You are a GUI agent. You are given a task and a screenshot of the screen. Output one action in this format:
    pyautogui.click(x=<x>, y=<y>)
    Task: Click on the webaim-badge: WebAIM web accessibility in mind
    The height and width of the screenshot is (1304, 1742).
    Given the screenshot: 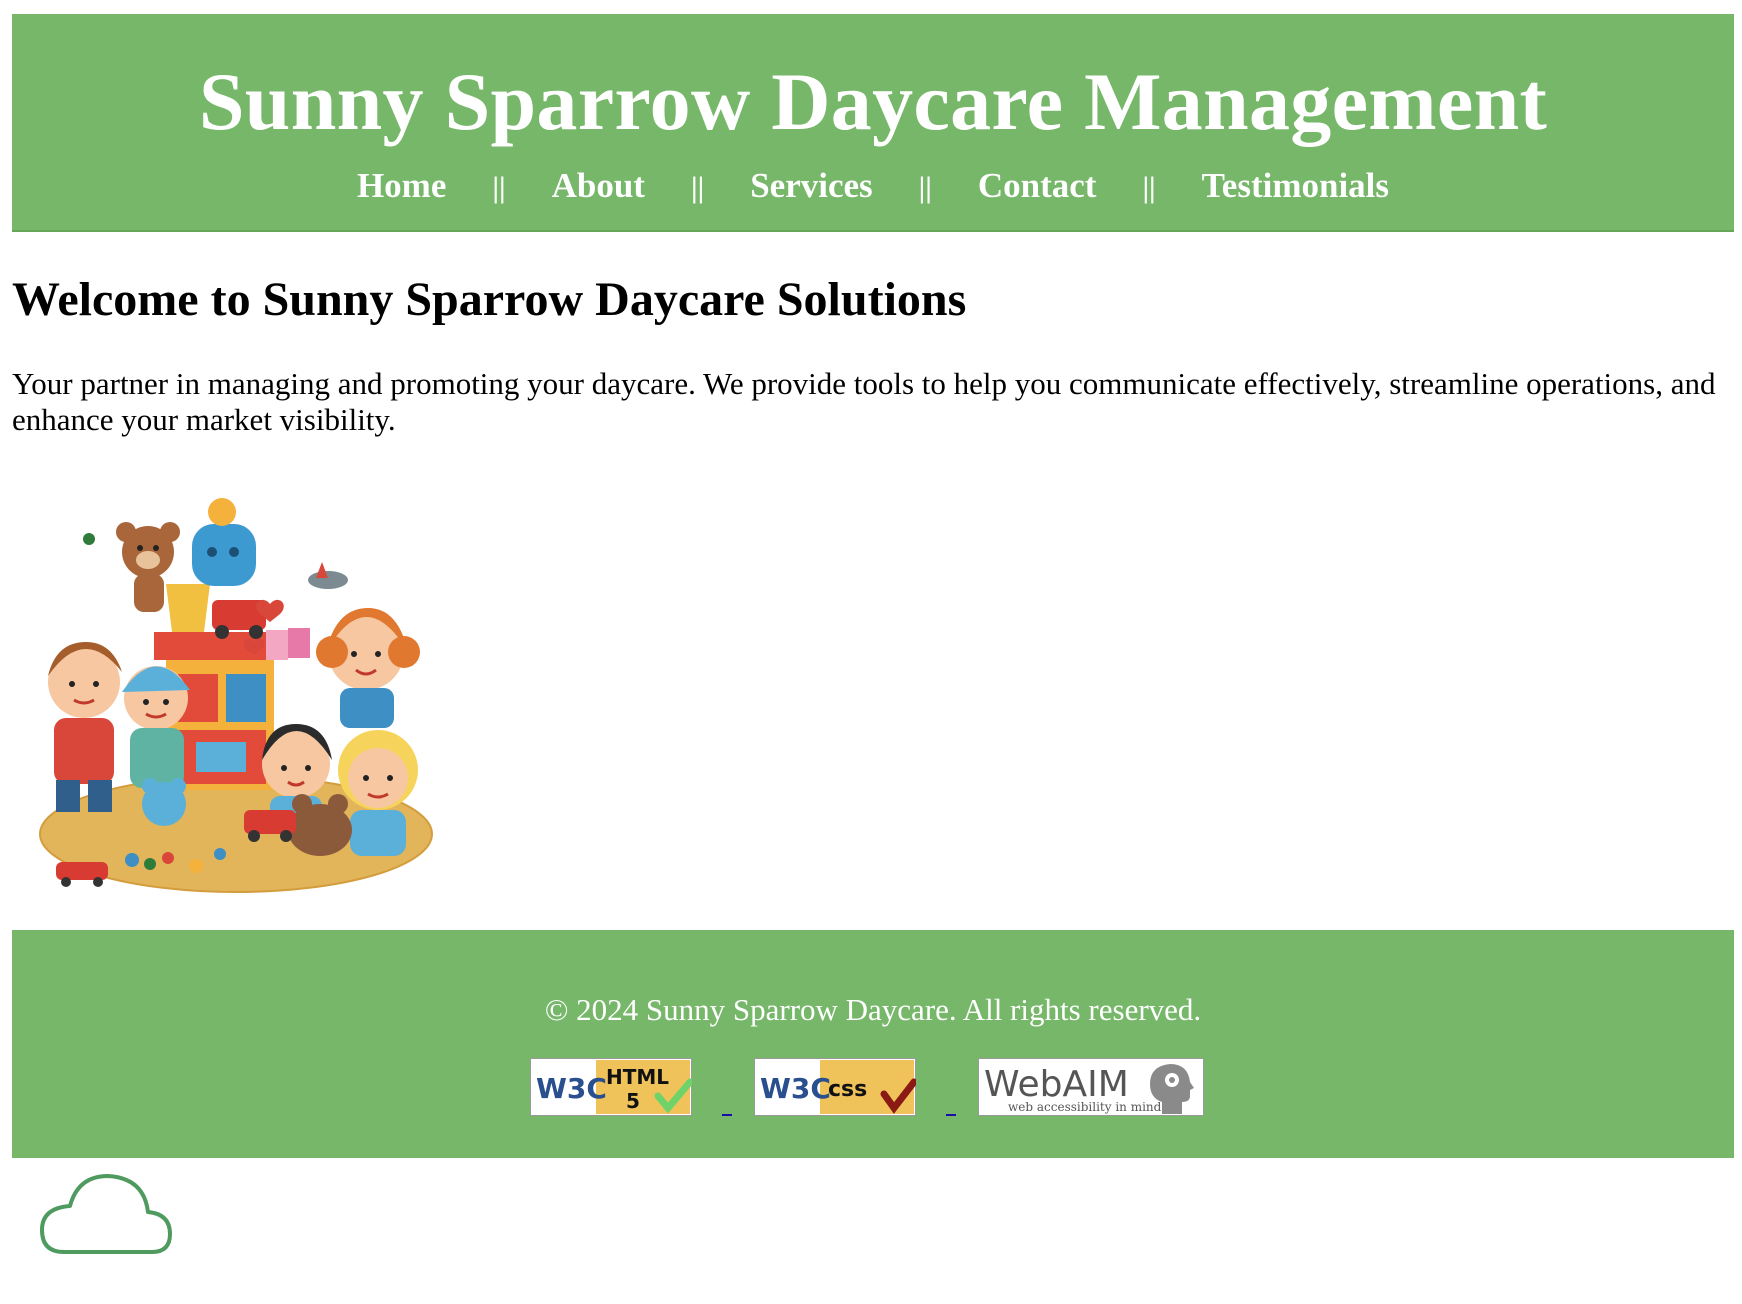 What is the action you would take?
    pyautogui.click(x=1091, y=1087)
    